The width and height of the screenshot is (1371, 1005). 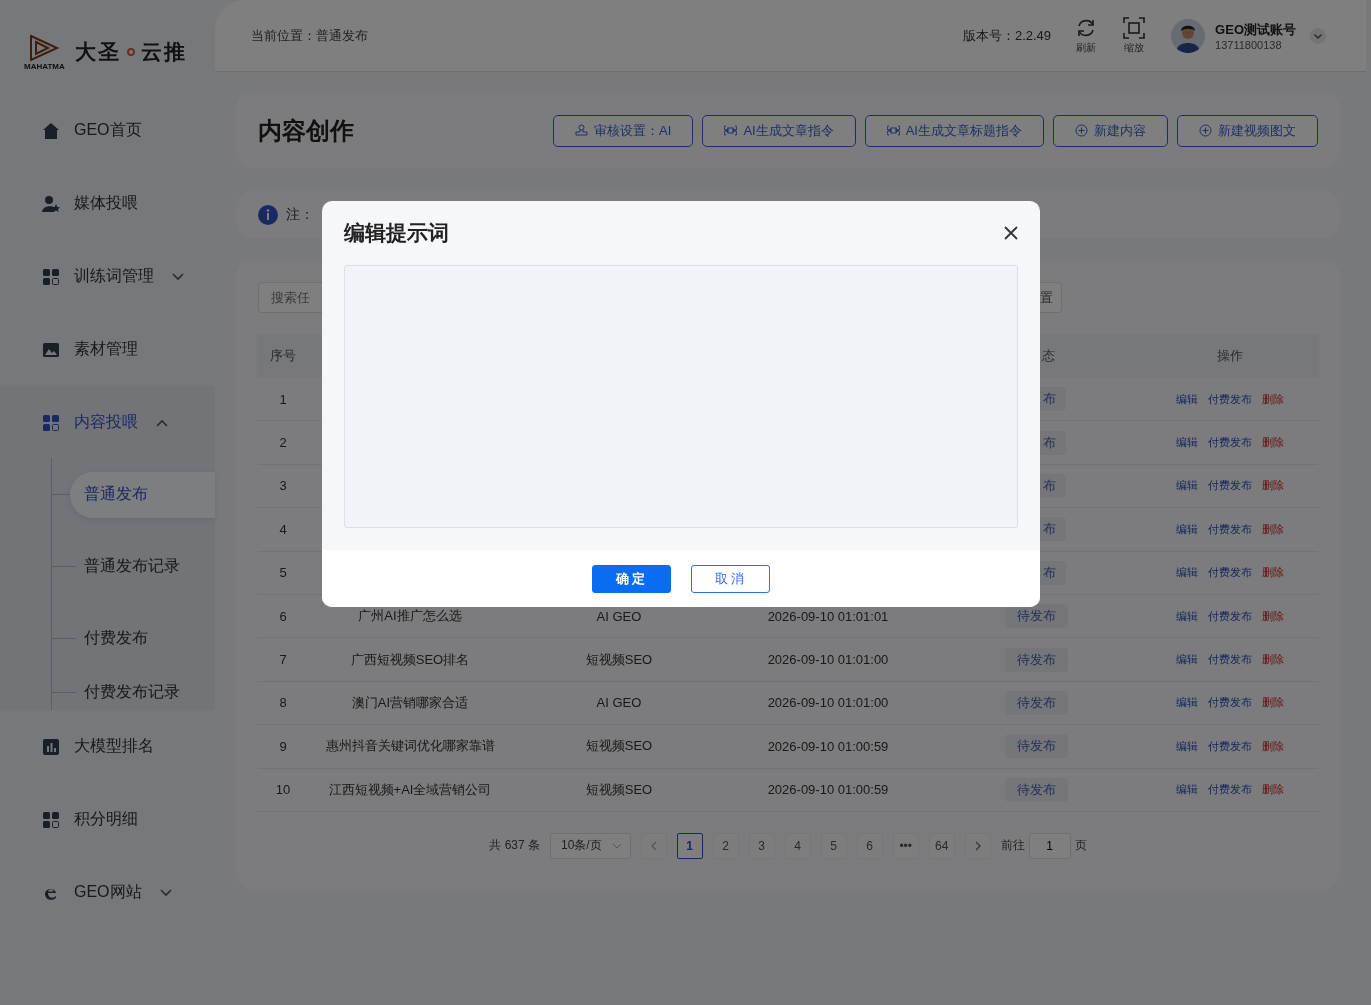 What do you see at coordinates (730, 578) in the screenshot?
I see `cancel-button: 取消` at bounding box center [730, 578].